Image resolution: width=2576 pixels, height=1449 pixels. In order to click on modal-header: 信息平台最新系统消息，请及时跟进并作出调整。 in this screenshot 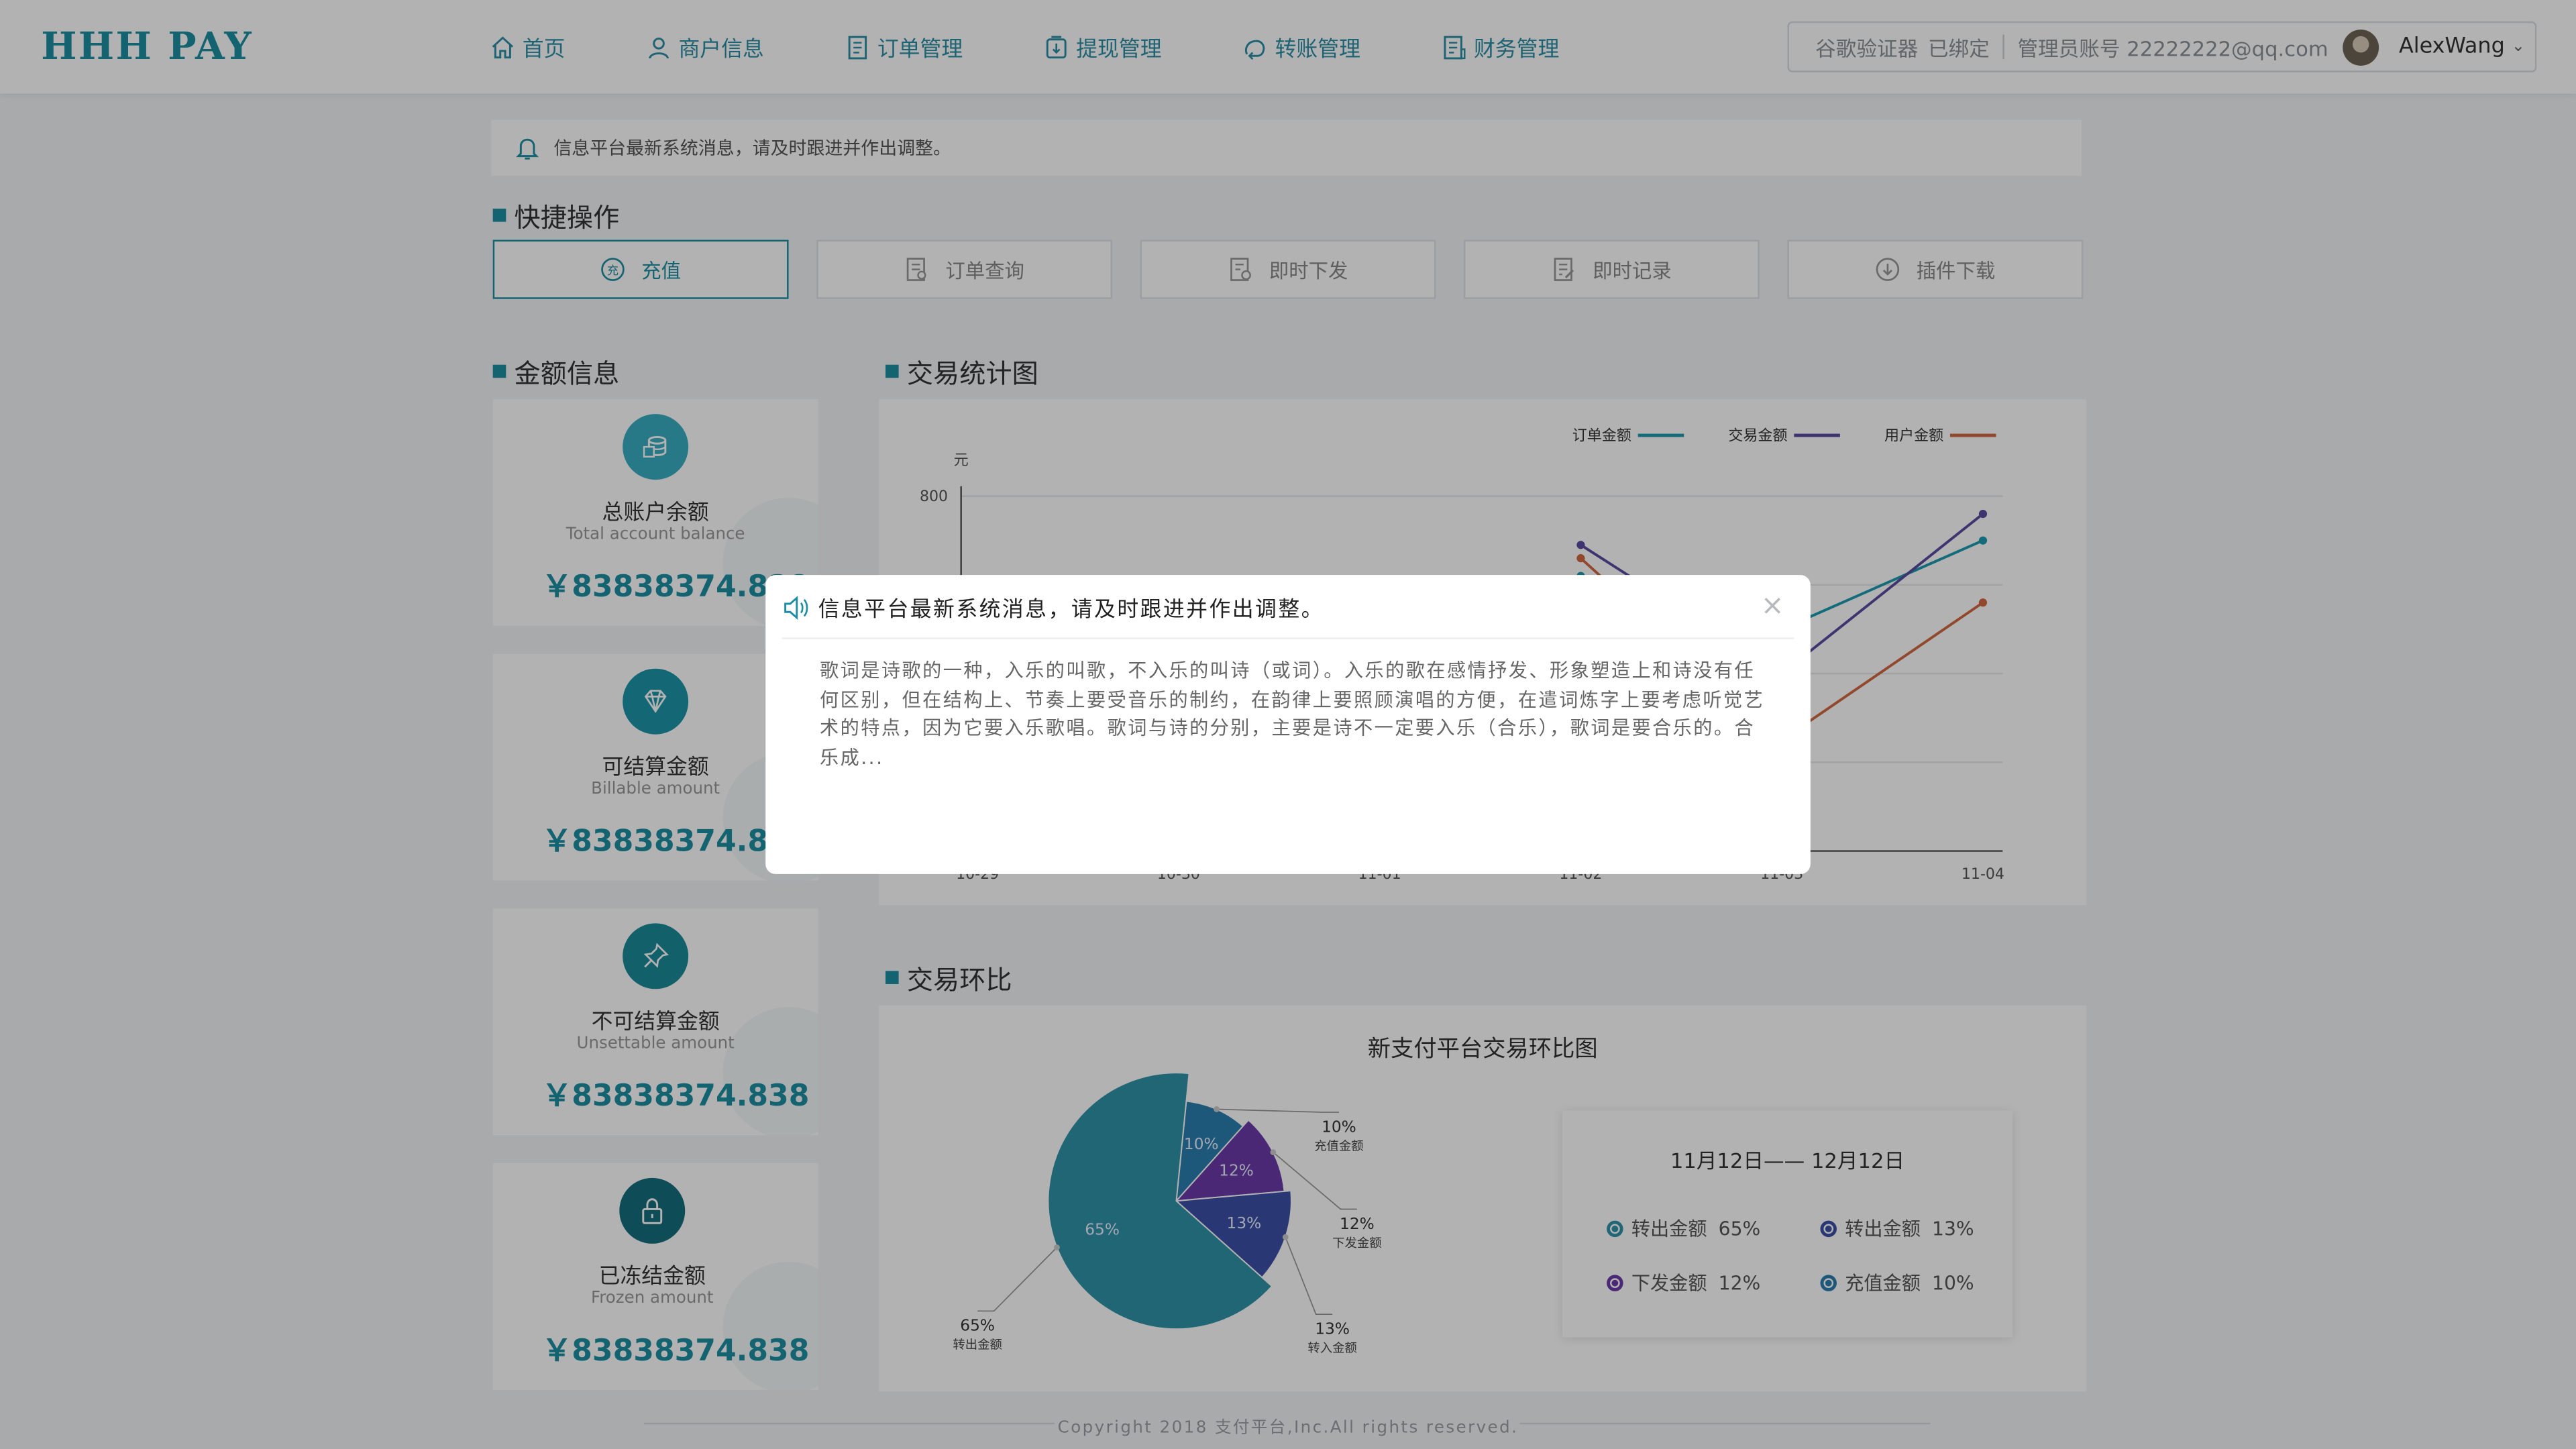, I will do `click(1053, 607)`.